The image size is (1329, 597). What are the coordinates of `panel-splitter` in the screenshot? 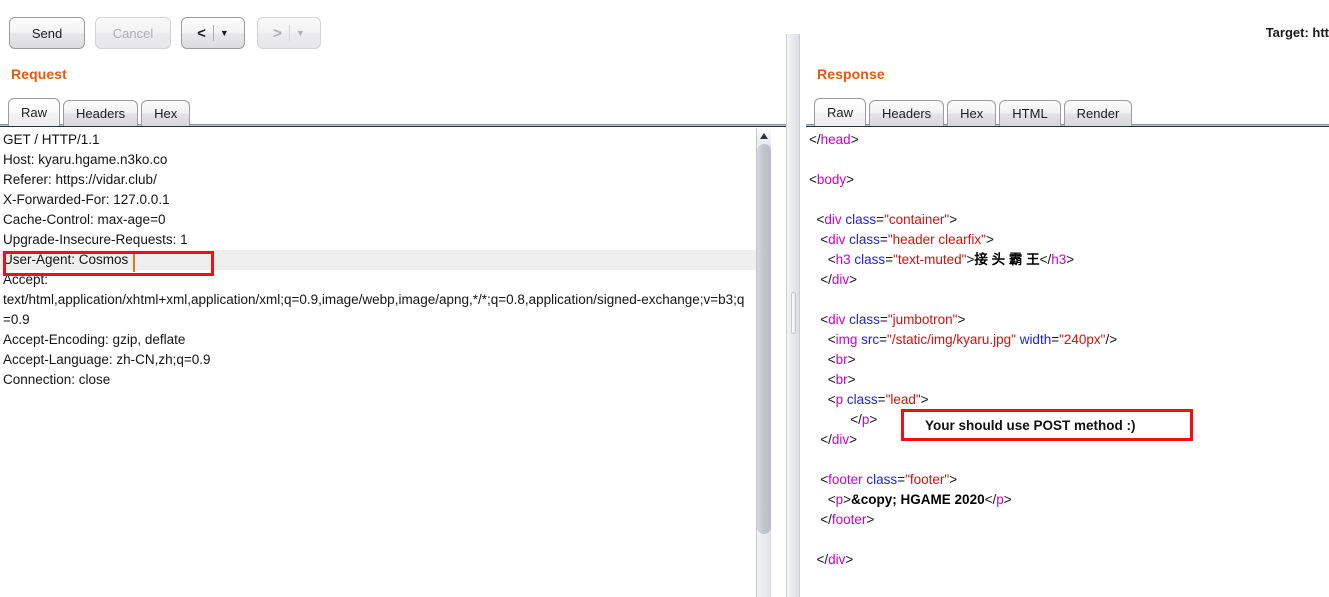 It's located at (793, 315).